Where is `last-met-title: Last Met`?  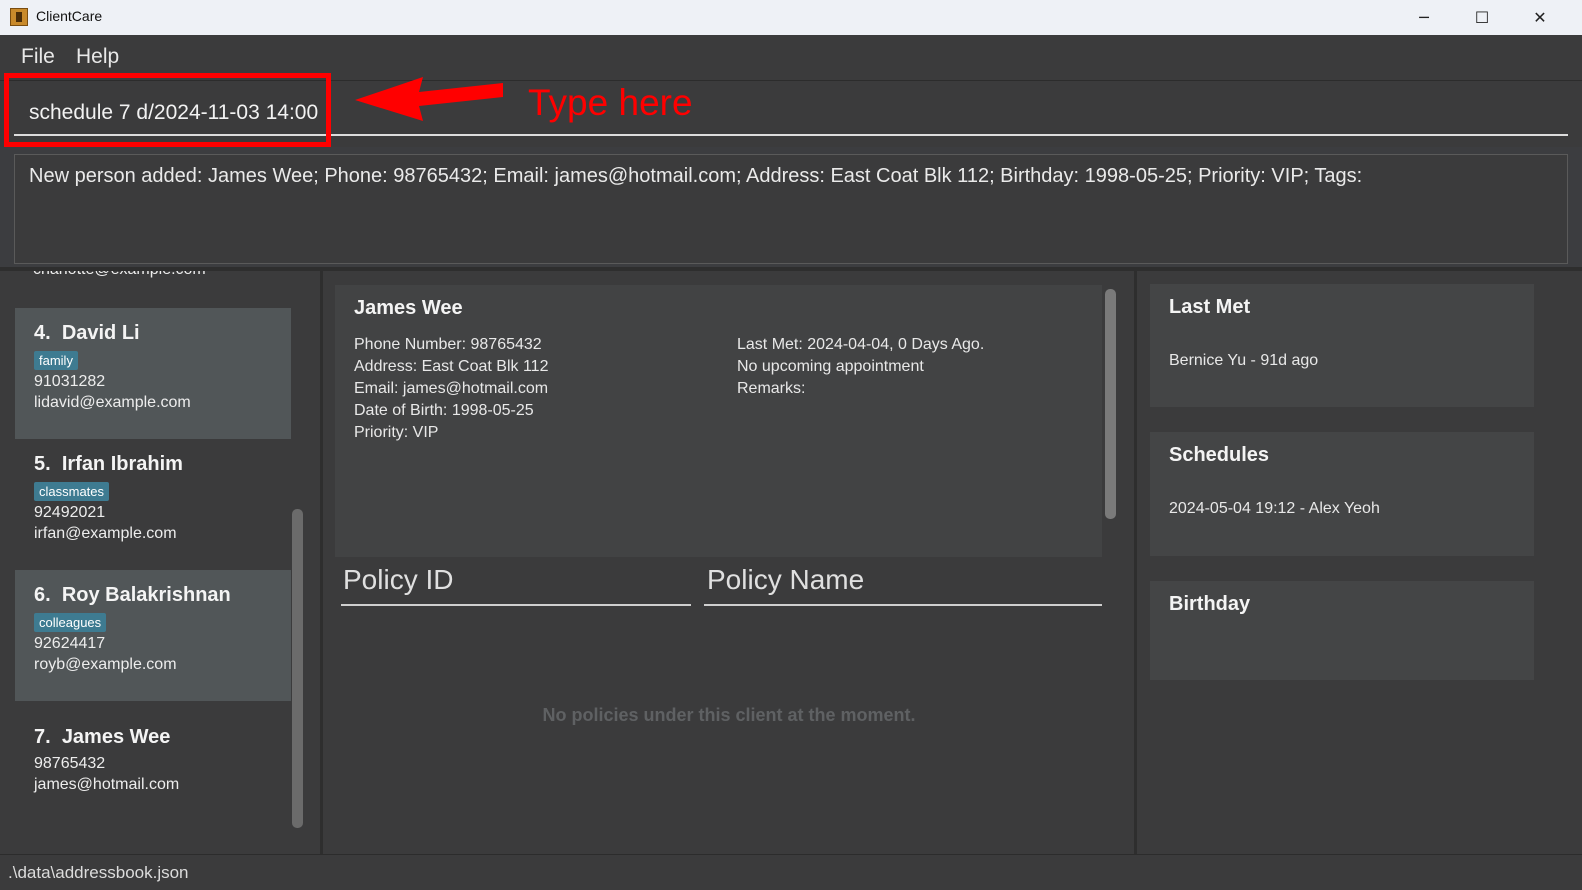
last-met-title: Last Met is located at coordinates (1210, 307).